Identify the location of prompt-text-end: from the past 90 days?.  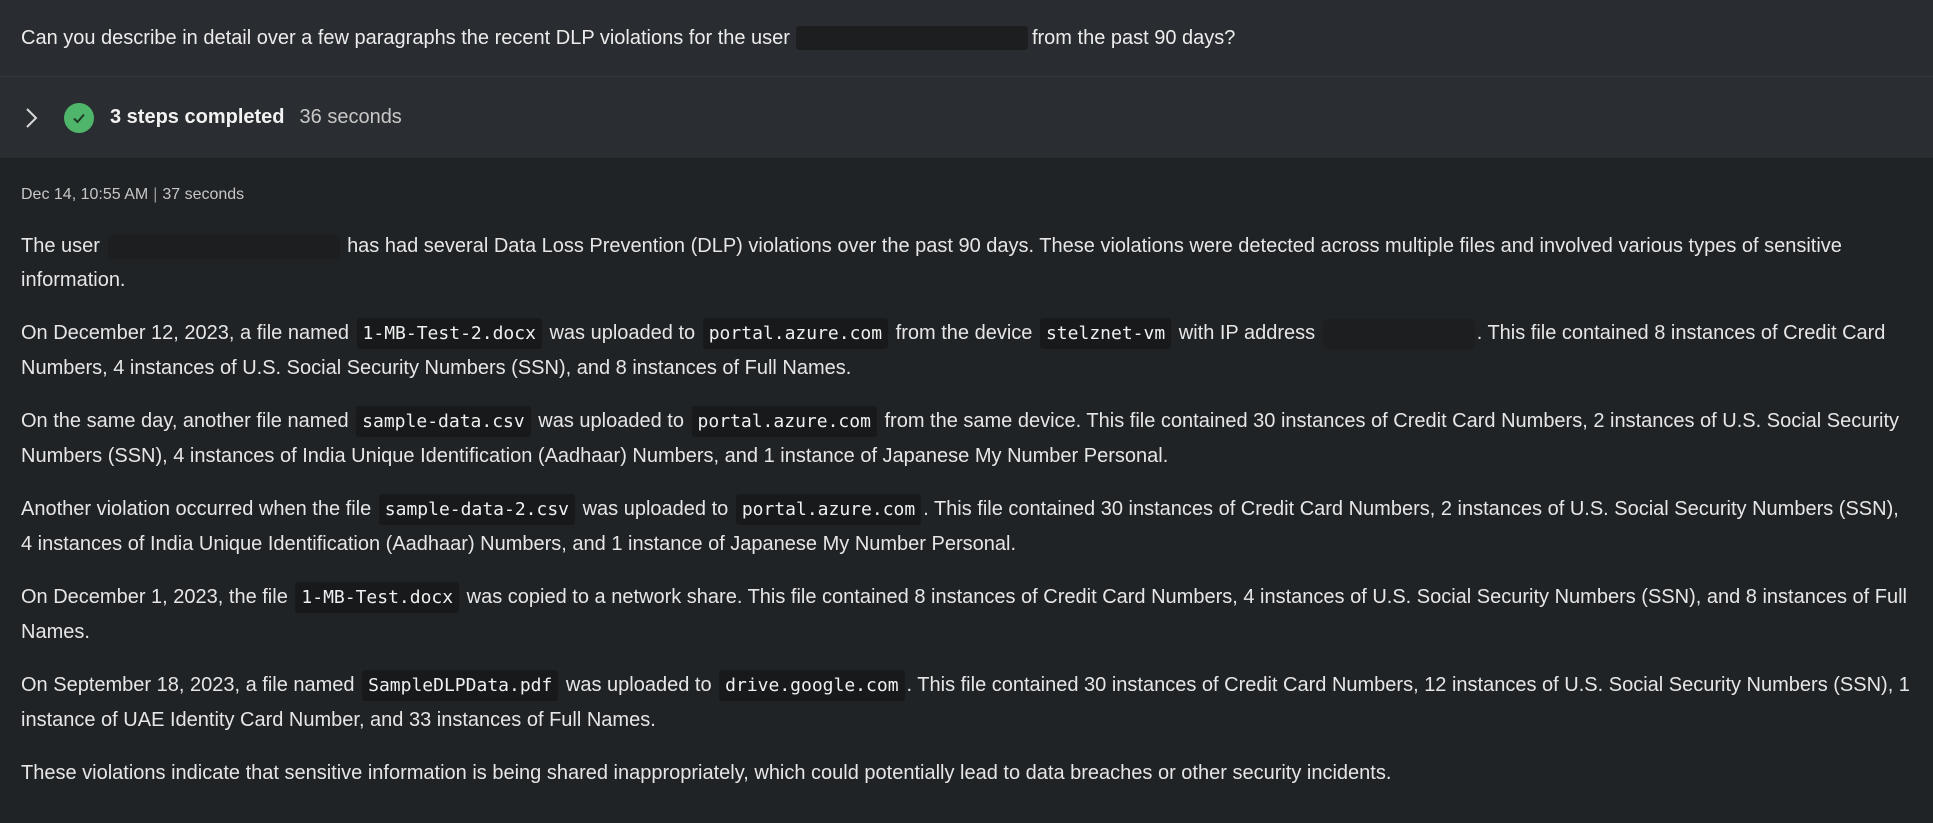
(1133, 37).